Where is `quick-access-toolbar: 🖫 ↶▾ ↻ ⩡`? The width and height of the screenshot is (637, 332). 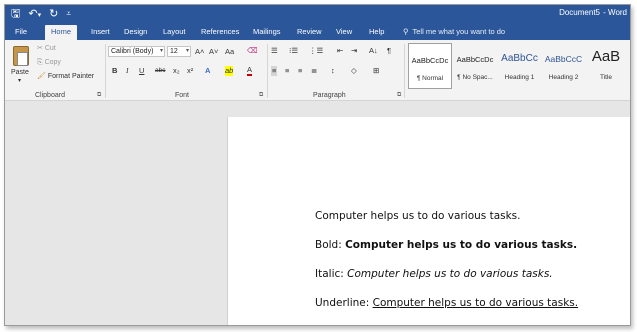
quick-access-toolbar: 🖫 ↶▾ ↻ ⩡ is located at coordinates (41, 15).